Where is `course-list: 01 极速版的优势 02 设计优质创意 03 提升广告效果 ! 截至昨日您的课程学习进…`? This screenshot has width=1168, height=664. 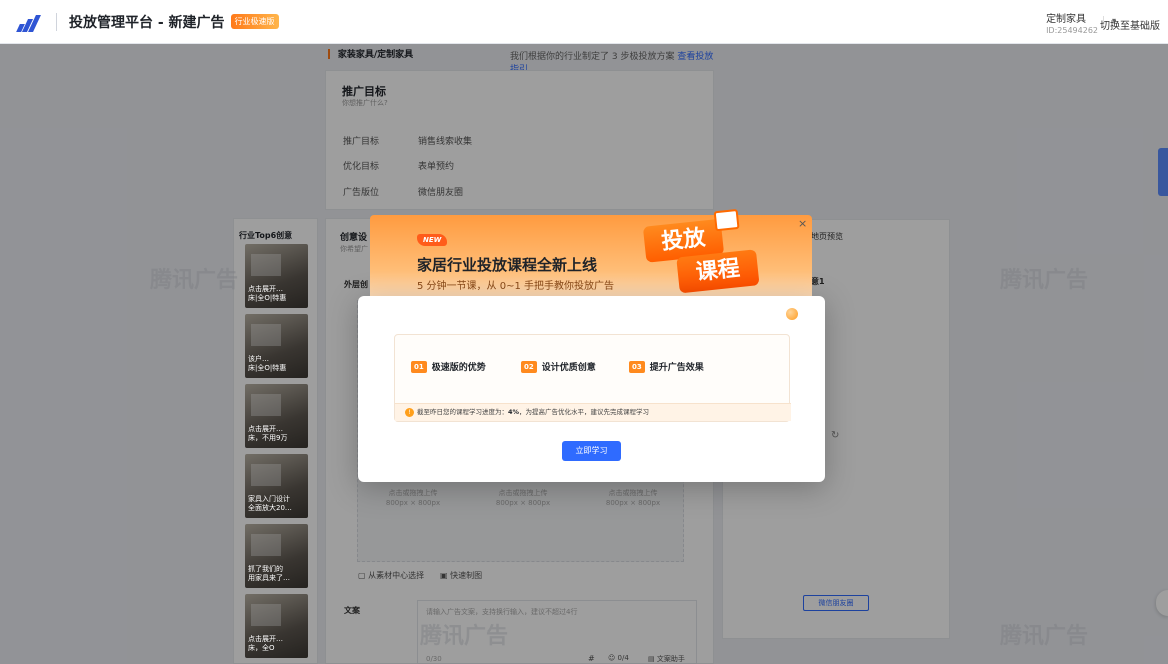
course-list: 01 极速版的优势 02 设计优质创意 03 提升广告效果 ! 截至昨日您的课程学习进… is located at coordinates (592, 378).